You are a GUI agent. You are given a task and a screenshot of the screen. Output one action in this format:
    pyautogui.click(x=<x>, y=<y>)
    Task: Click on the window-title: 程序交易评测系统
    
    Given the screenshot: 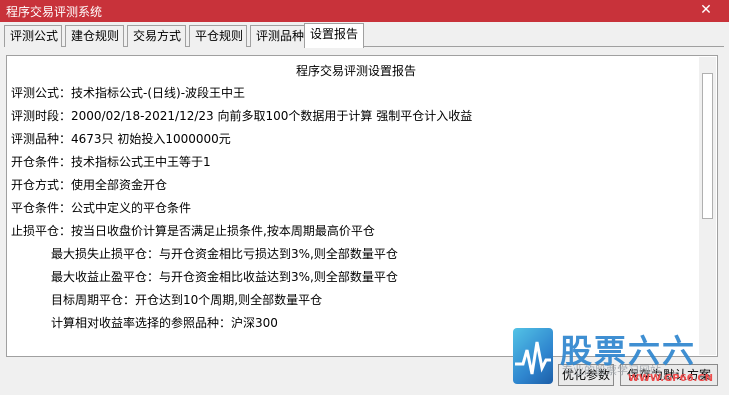 What is the action you would take?
    pyautogui.click(x=54, y=12)
    